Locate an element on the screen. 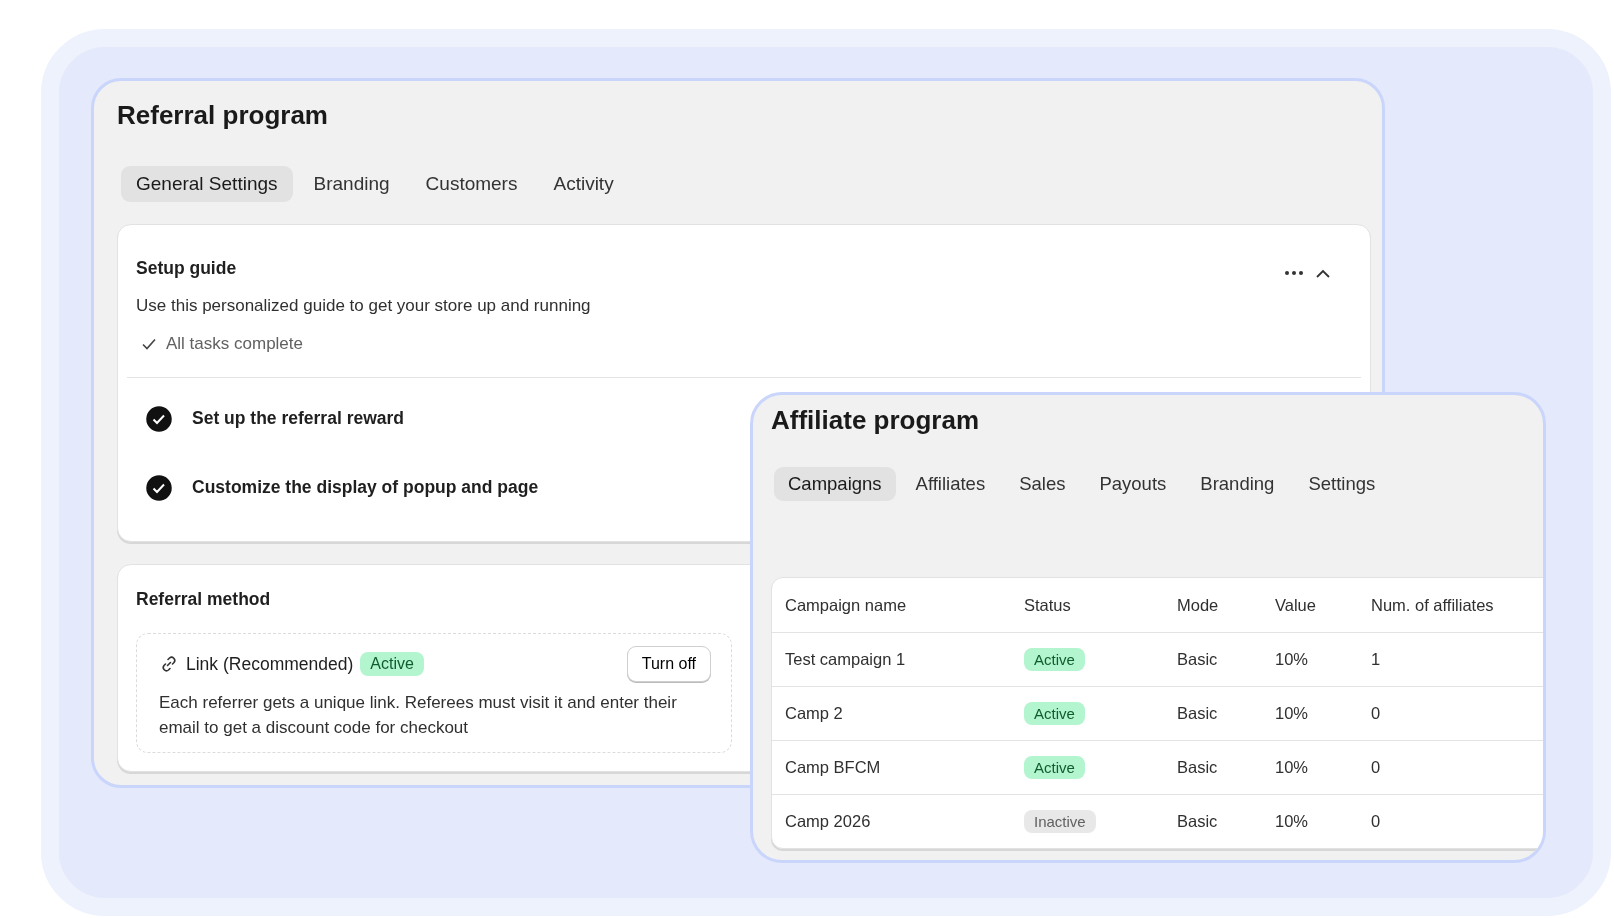 Image resolution: width=1614 pixels, height=918 pixels. chevron-icon is located at coordinates (1323, 273).